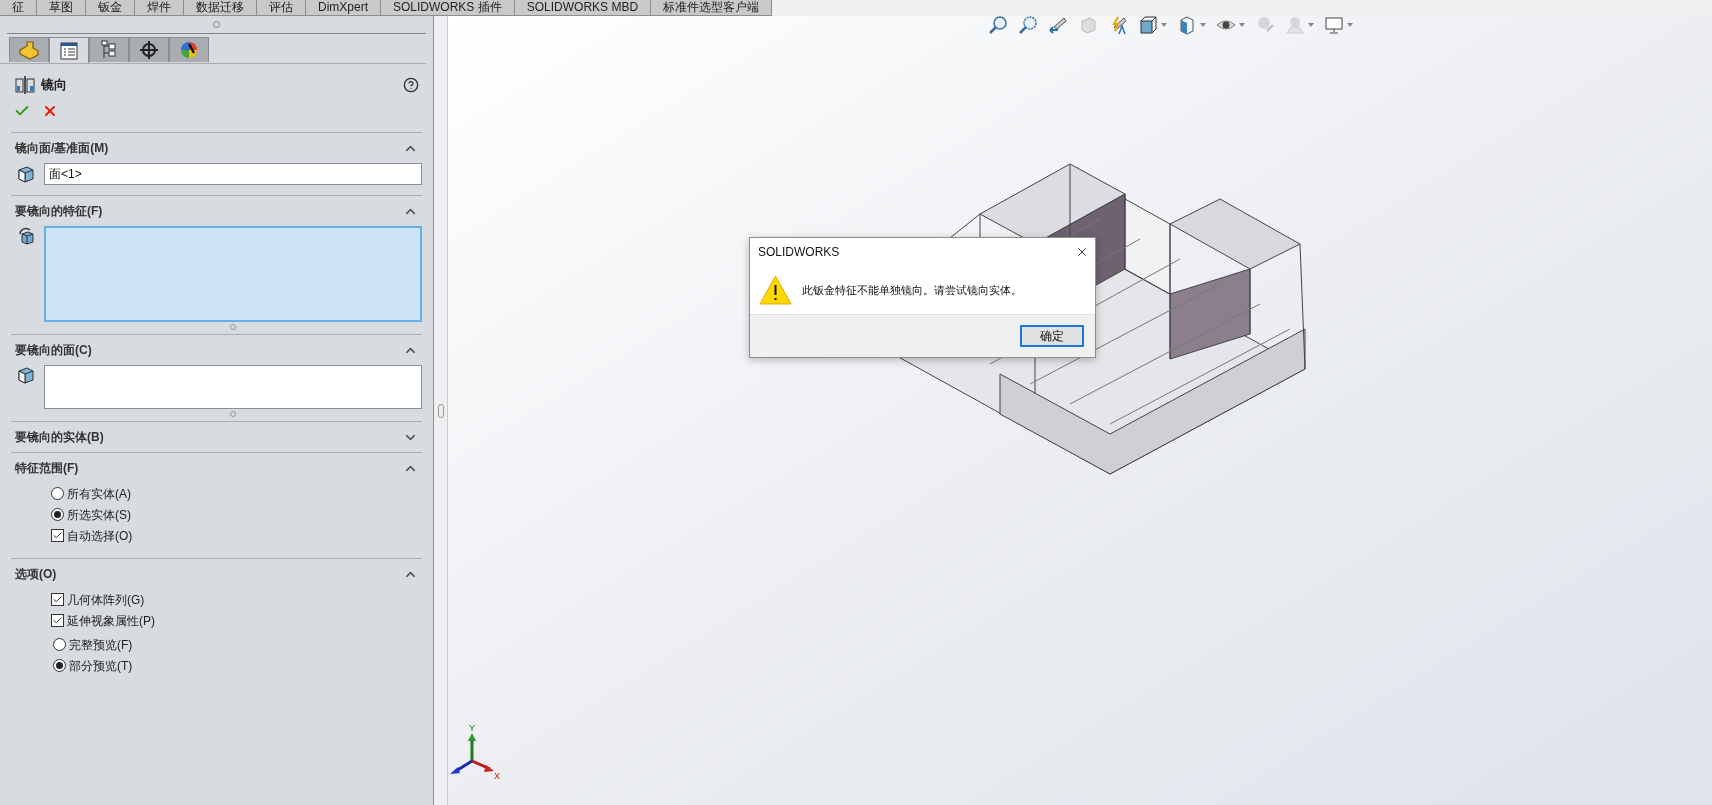 Image resolution: width=1712 pixels, height=805 pixels. Describe the element at coordinates (233, 387) in the screenshot. I see `selection-list-box` at that location.